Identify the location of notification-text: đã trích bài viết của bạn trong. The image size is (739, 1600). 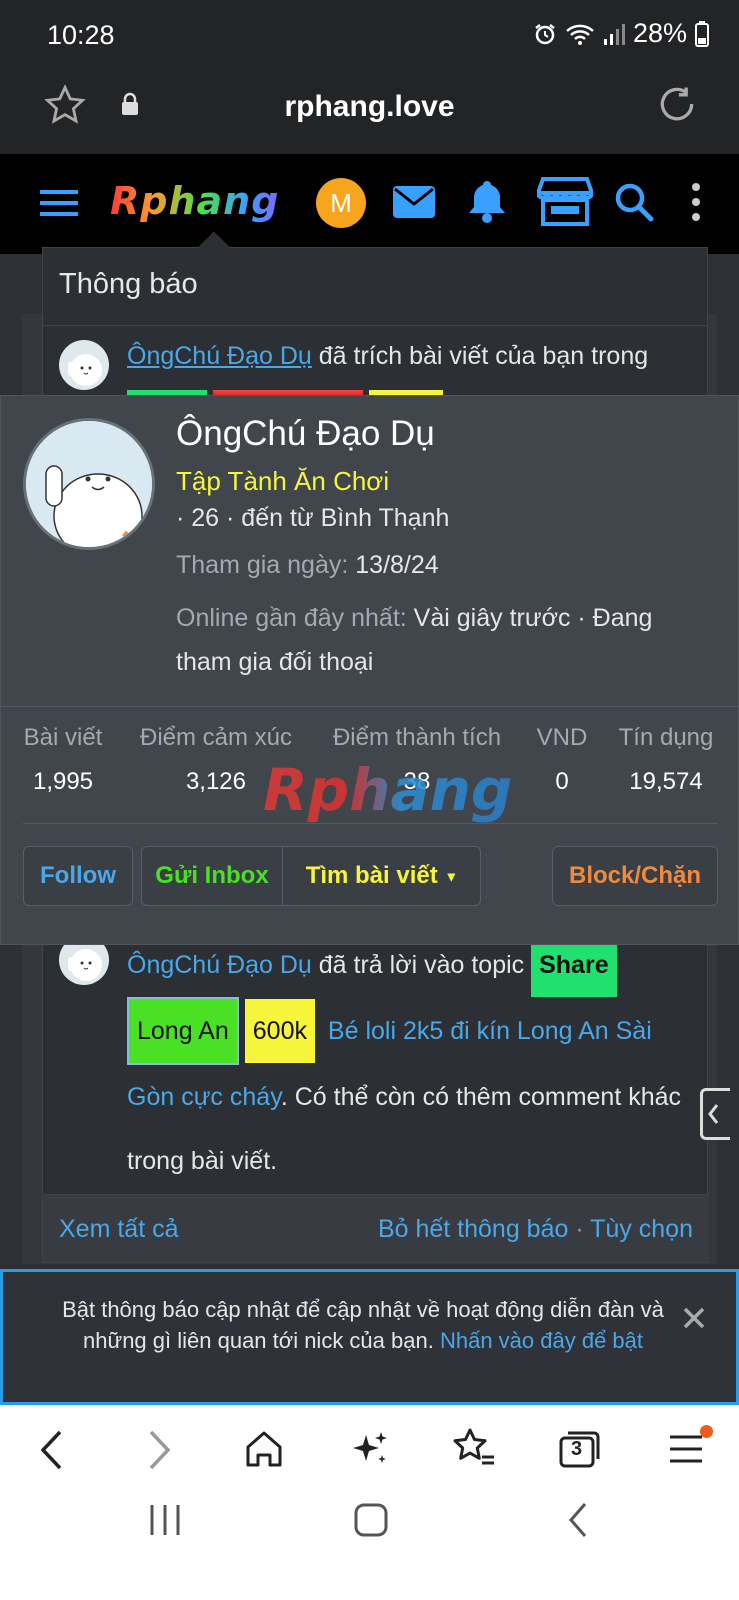
(480, 356).